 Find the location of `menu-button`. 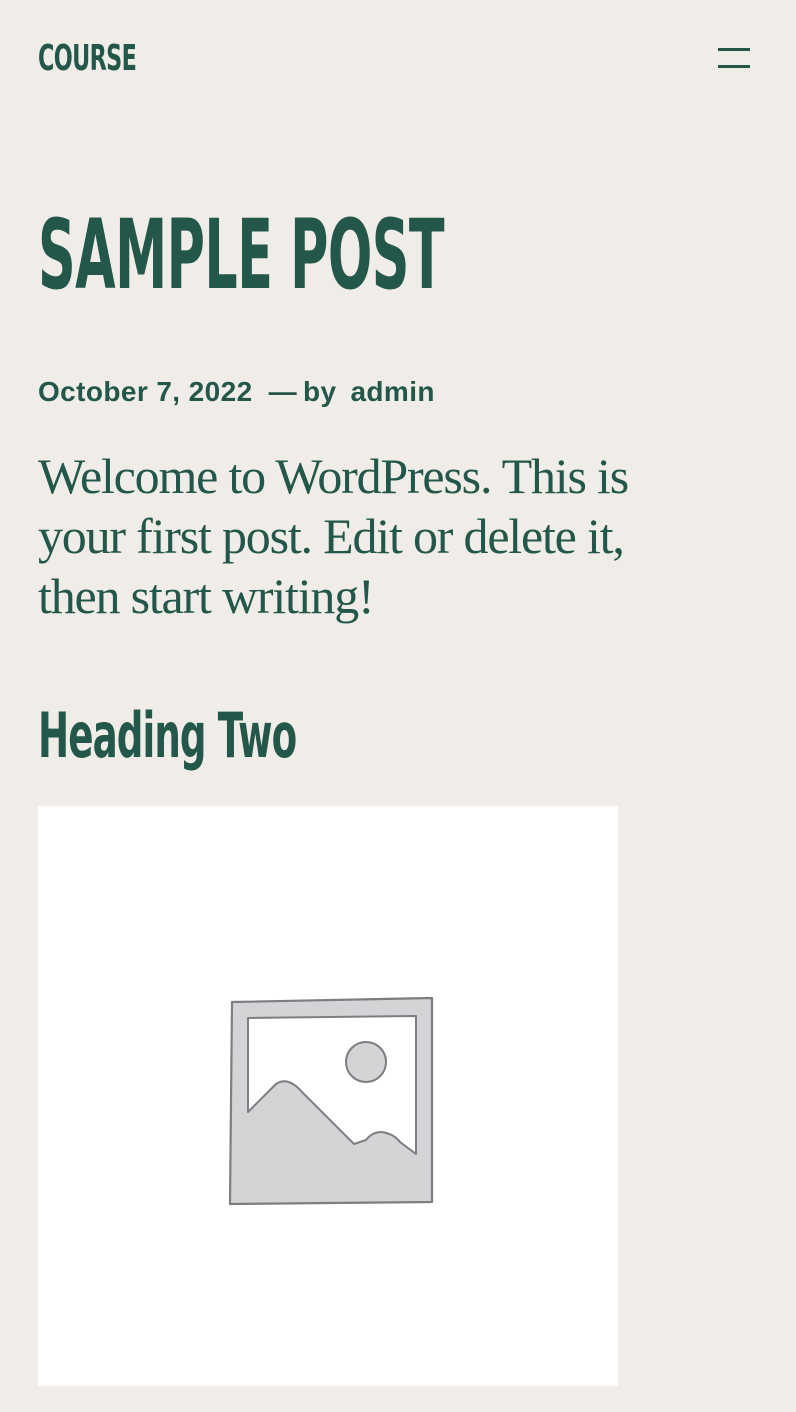

menu-button is located at coordinates (734, 58).